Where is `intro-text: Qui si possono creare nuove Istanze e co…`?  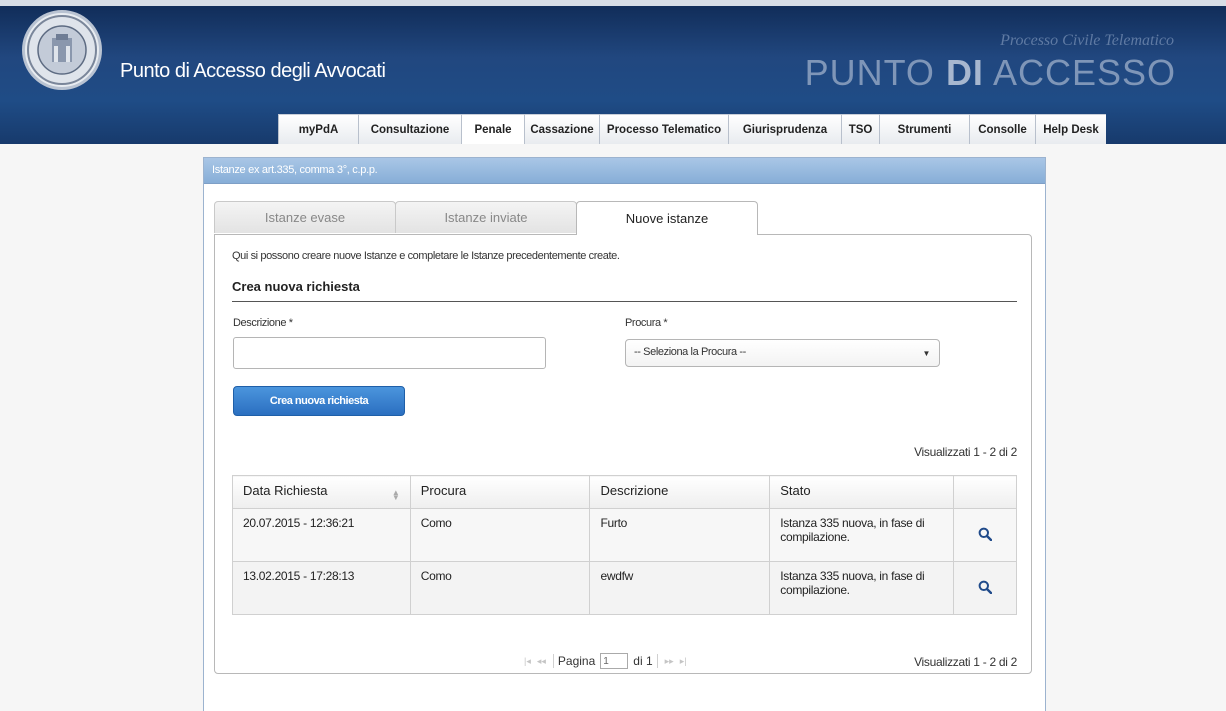
intro-text: Qui si possono creare nuove Istanze e co… is located at coordinates (426, 256).